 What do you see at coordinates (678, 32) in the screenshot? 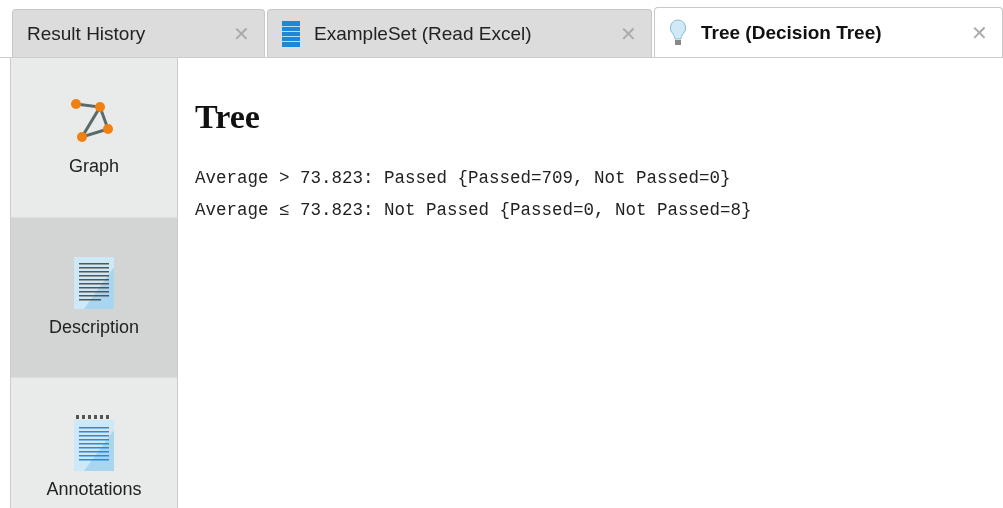
I see `light-bulb-icon` at bounding box center [678, 32].